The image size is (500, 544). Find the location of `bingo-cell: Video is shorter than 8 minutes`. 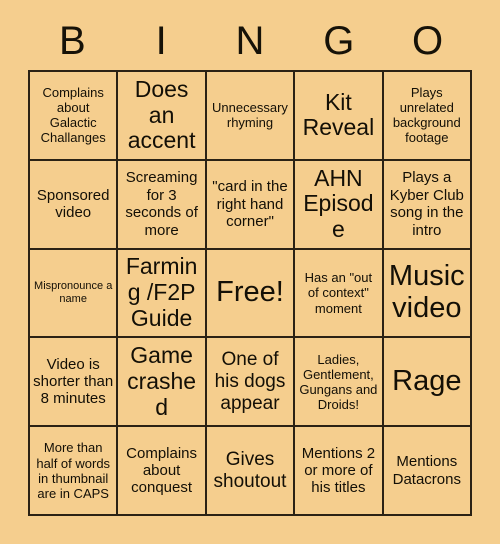

bingo-cell: Video is shorter than 8 minutes is located at coordinates (74, 383).